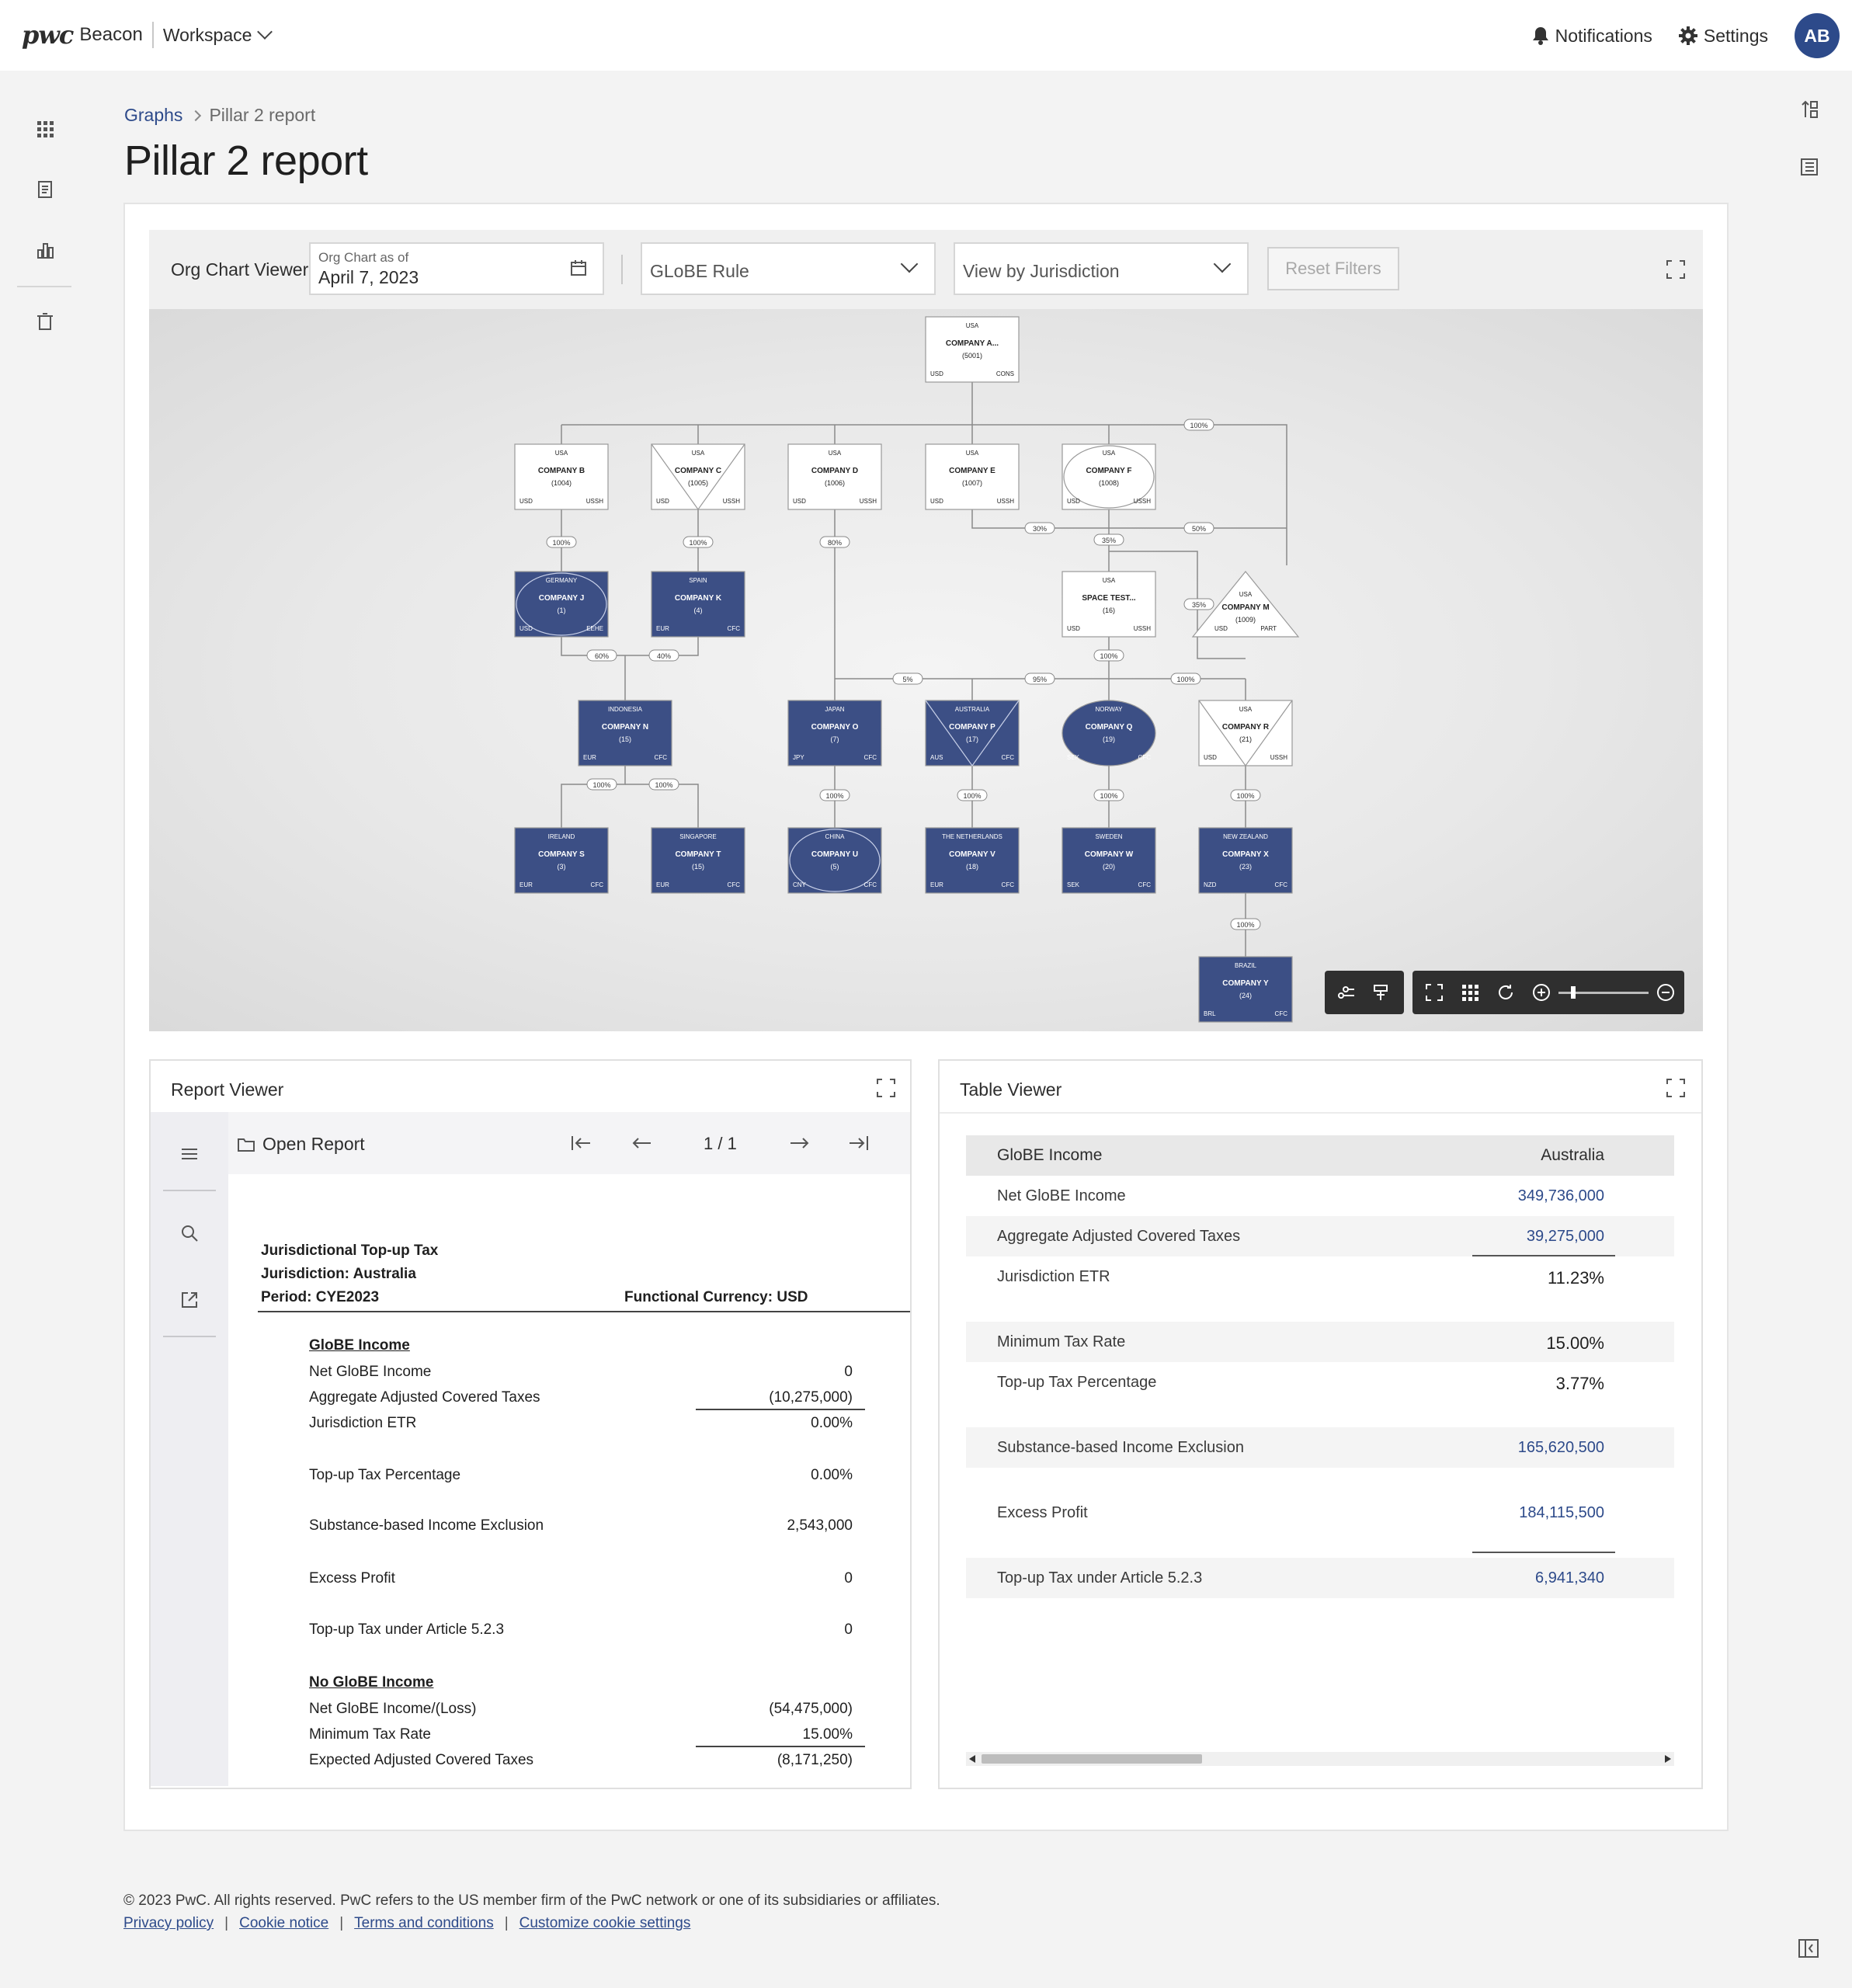  I want to click on doc-row-label: Top-up Tax under Article 5.2.3, so click(407, 1629).